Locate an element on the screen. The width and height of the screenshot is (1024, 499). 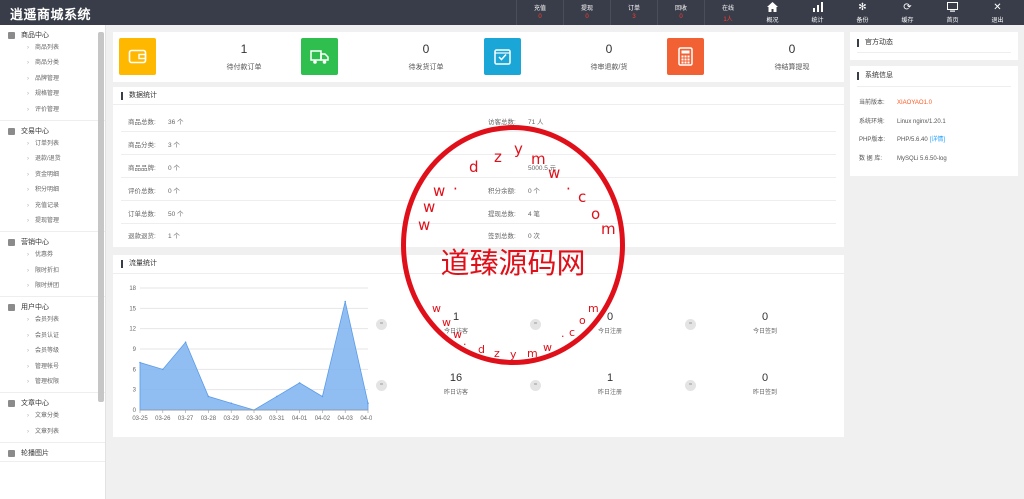
sidebar-item: 订单列表 is located at coordinates (52, 144).